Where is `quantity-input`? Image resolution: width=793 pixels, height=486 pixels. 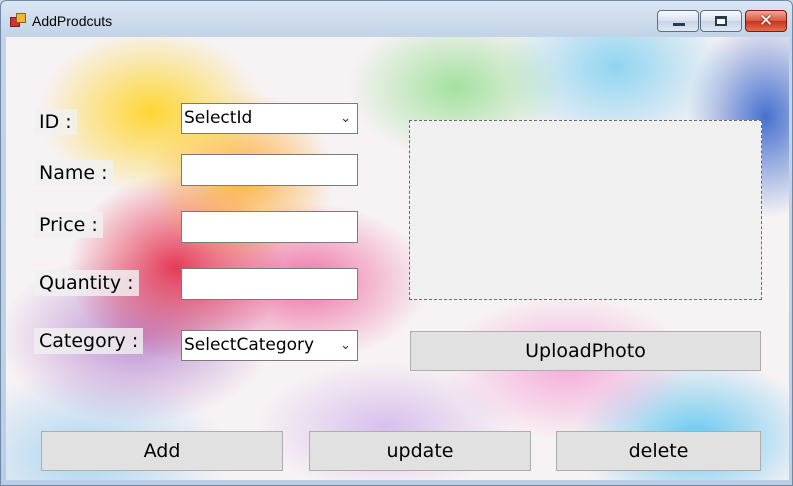 quantity-input is located at coordinates (269, 284).